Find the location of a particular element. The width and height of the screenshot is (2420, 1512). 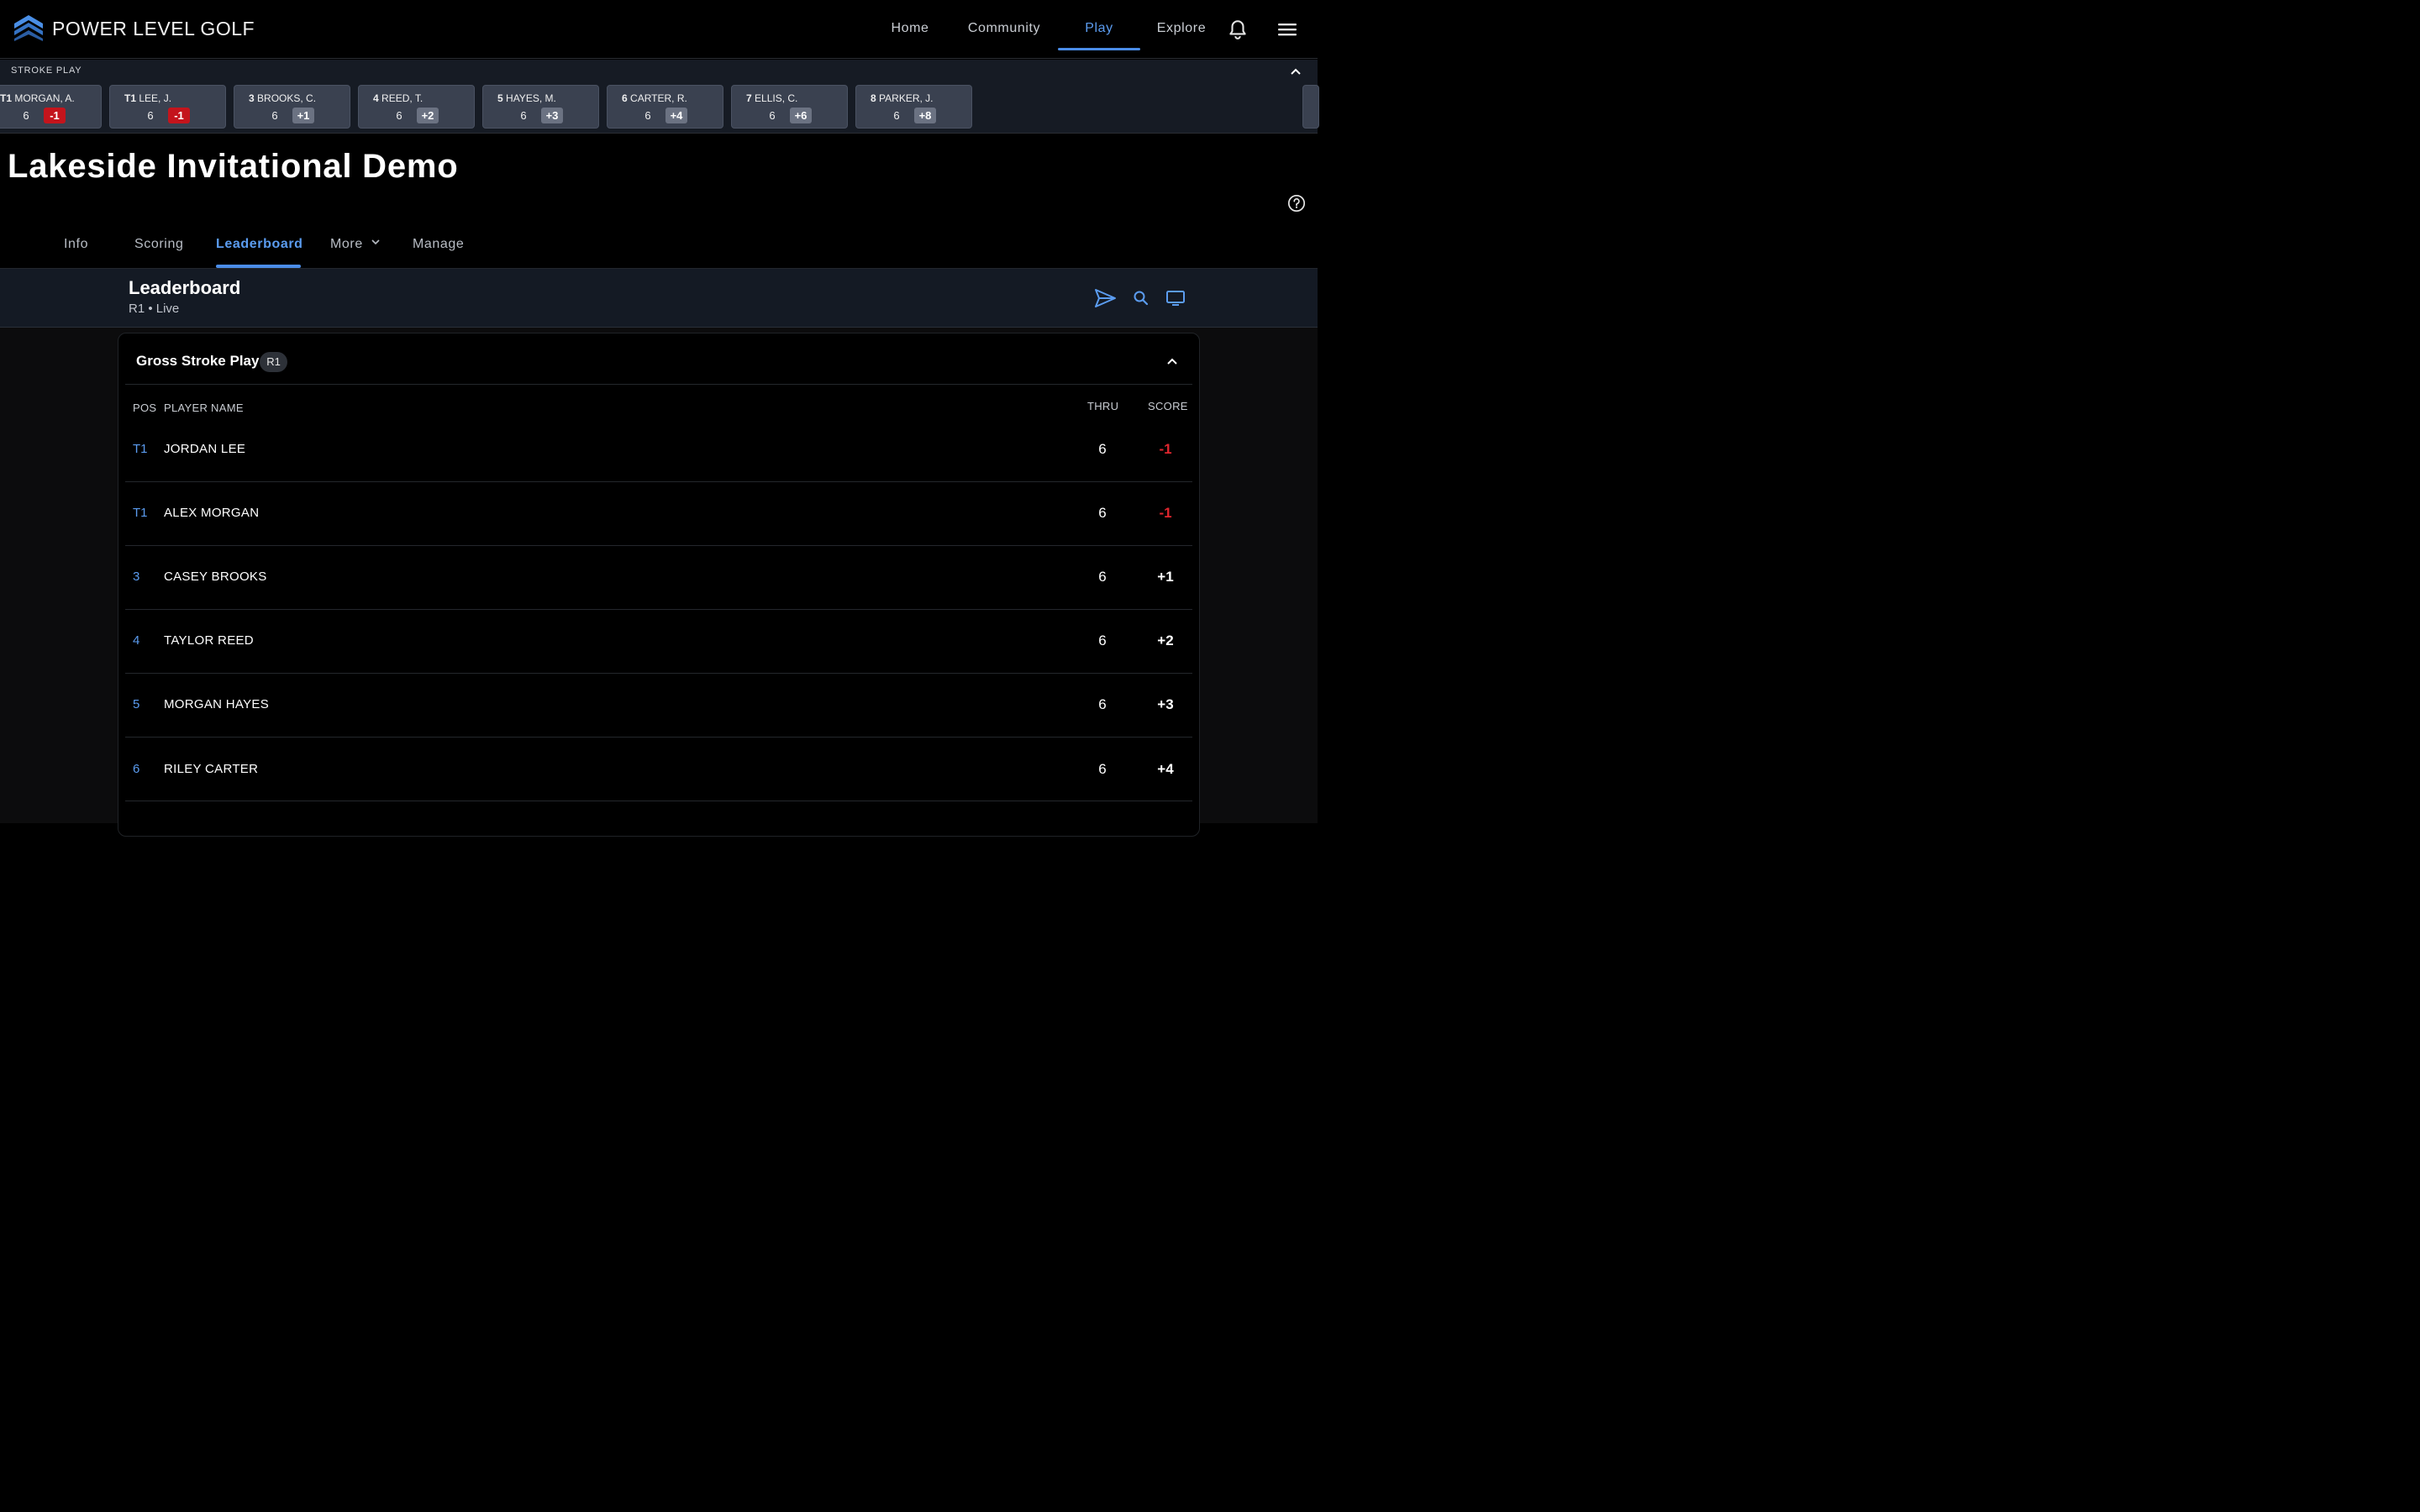

tab-scoring: Scoring is located at coordinates (158, 244).